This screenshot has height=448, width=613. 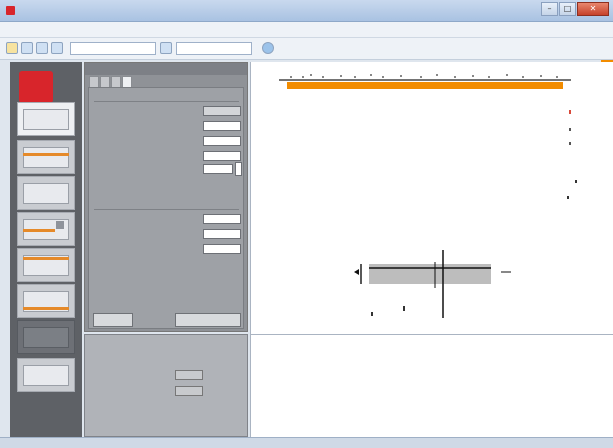 What do you see at coordinates (60, 225) in the screenshot?
I see `profile-notch-icon` at bounding box center [60, 225].